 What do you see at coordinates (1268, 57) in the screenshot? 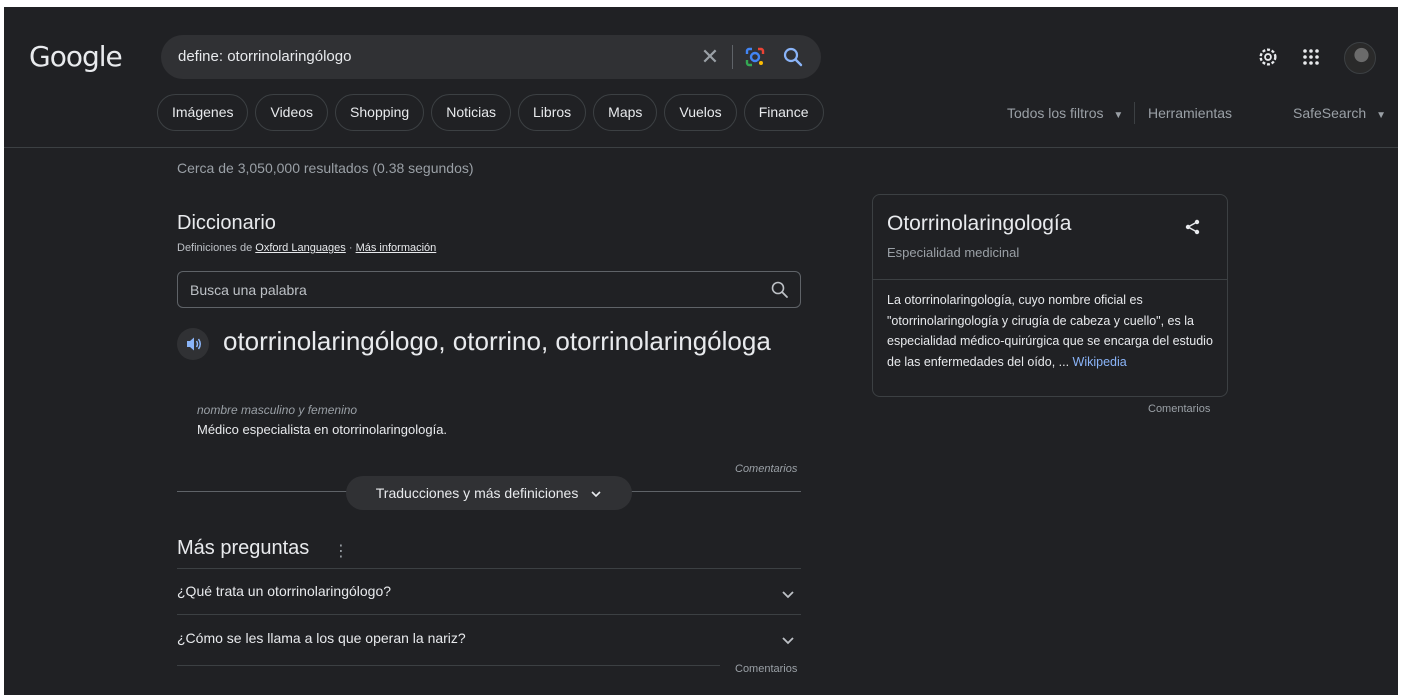
I see `gear-icon` at bounding box center [1268, 57].